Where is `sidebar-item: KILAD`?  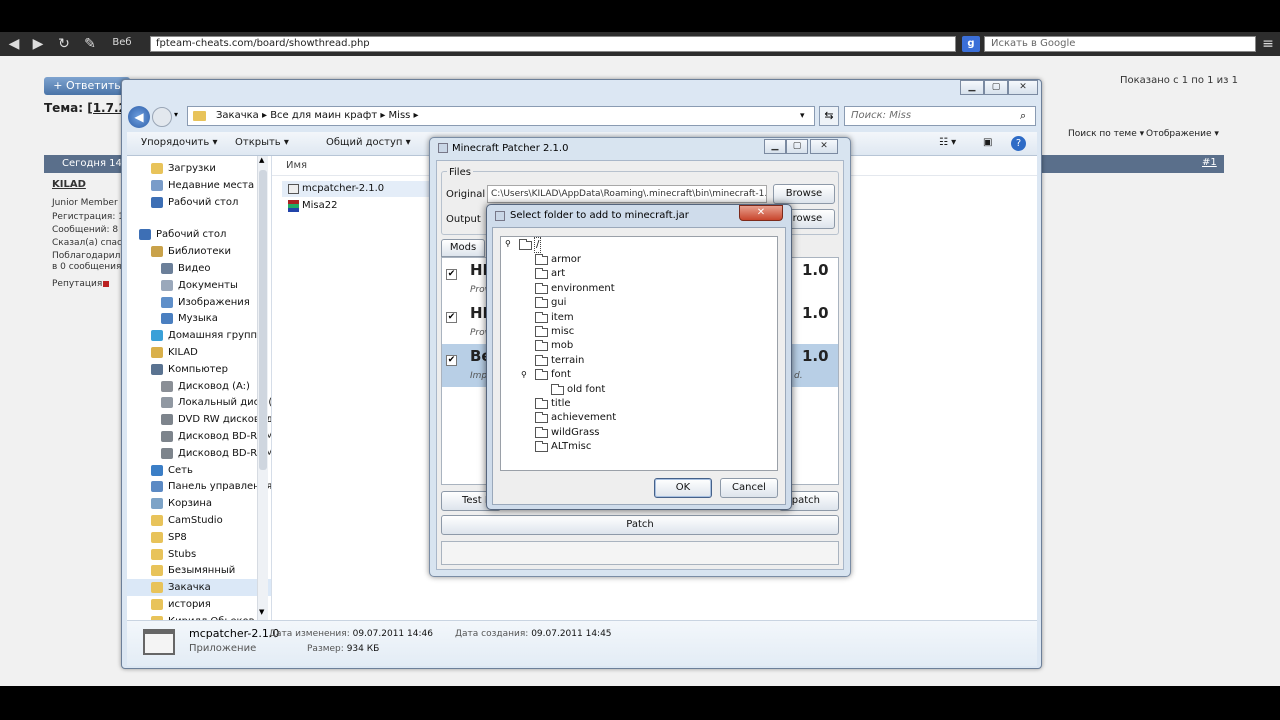 sidebar-item: KILAD is located at coordinates (199, 352).